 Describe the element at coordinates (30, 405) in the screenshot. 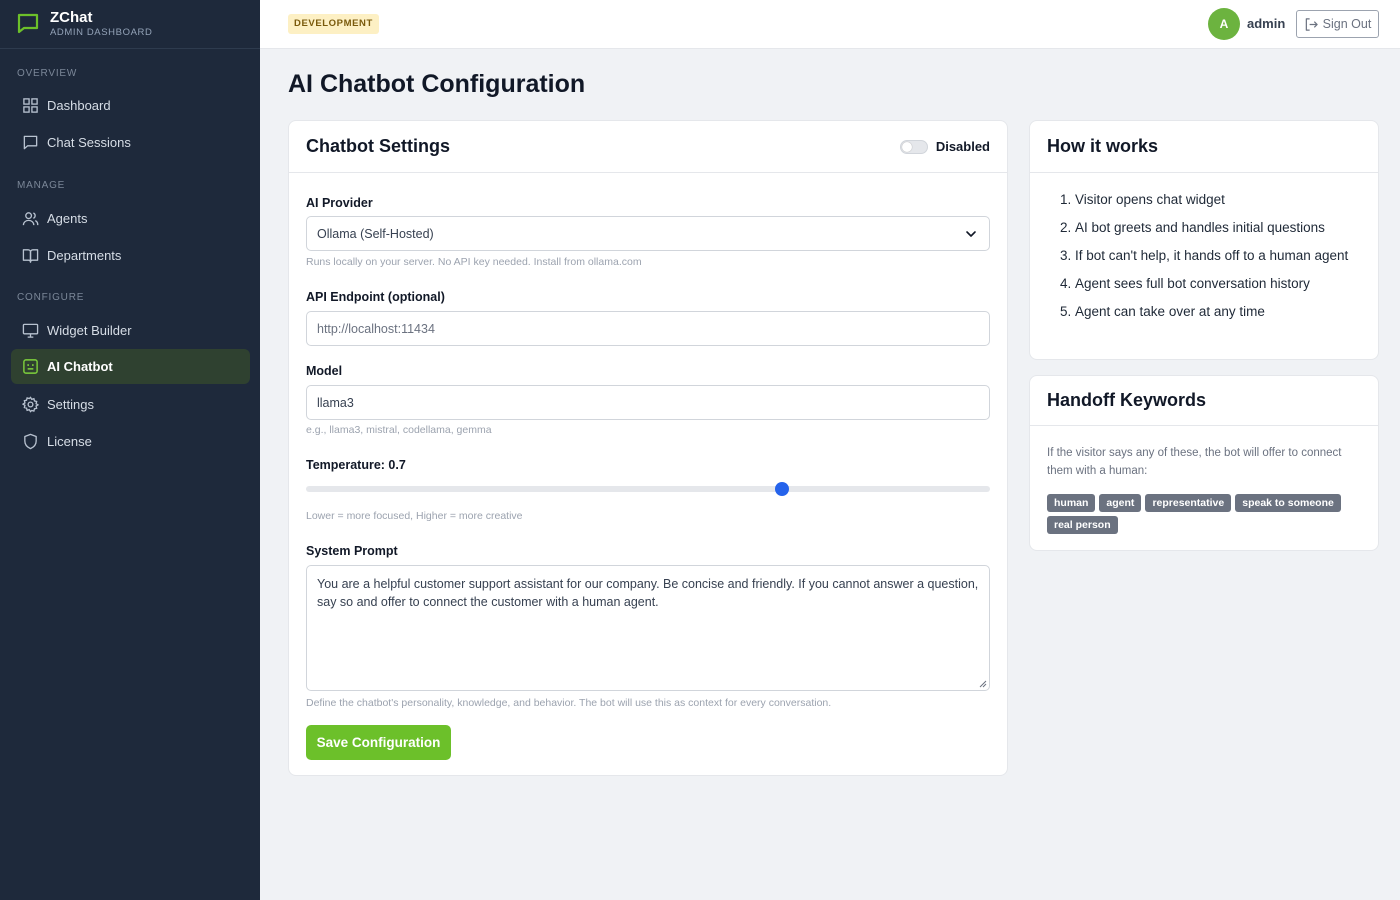

I see `gear-icon` at that location.